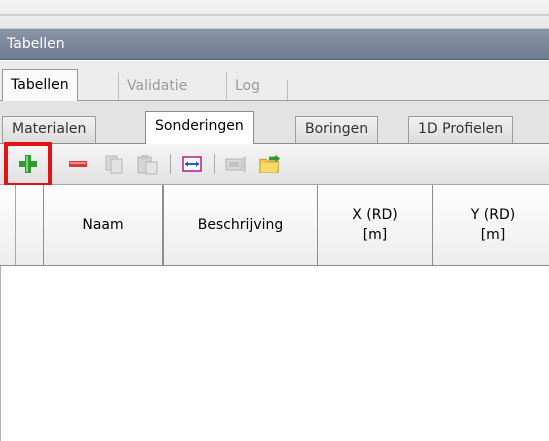 This screenshot has width=549, height=441. I want to click on tab-sonderingen: Sonderingen, so click(199, 127).